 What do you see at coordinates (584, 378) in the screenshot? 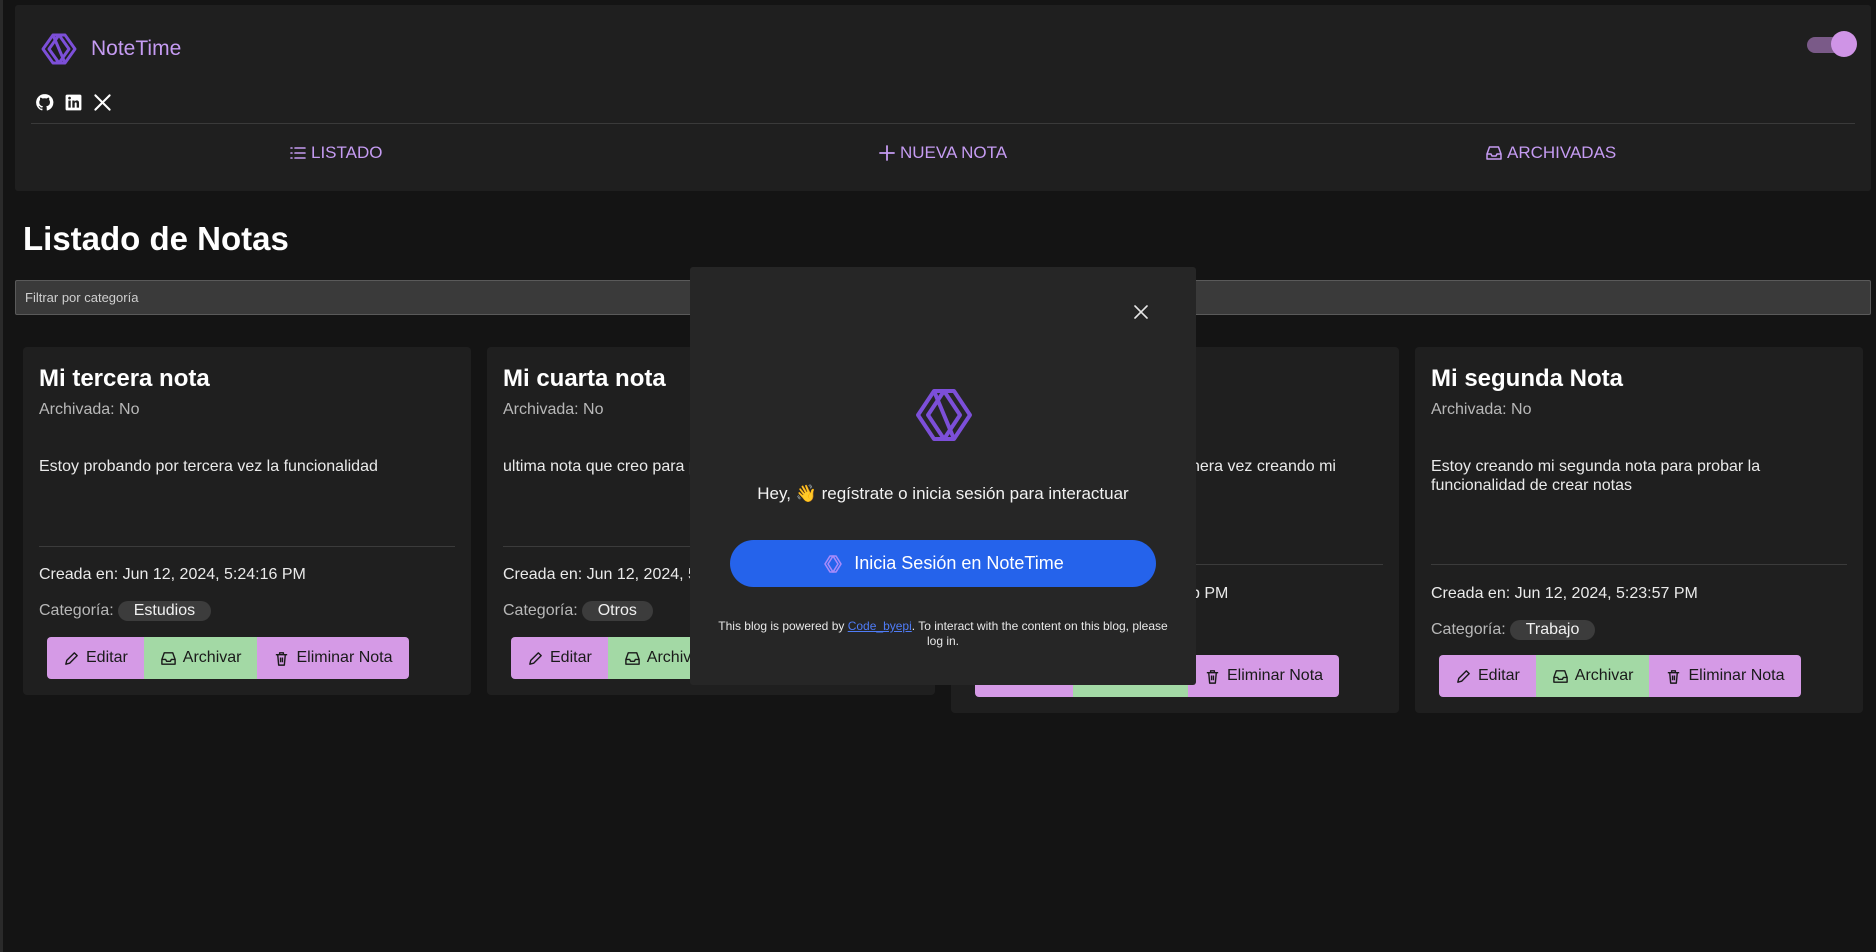
I see `note-title: Mi cuarta nota` at bounding box center [584, 378].